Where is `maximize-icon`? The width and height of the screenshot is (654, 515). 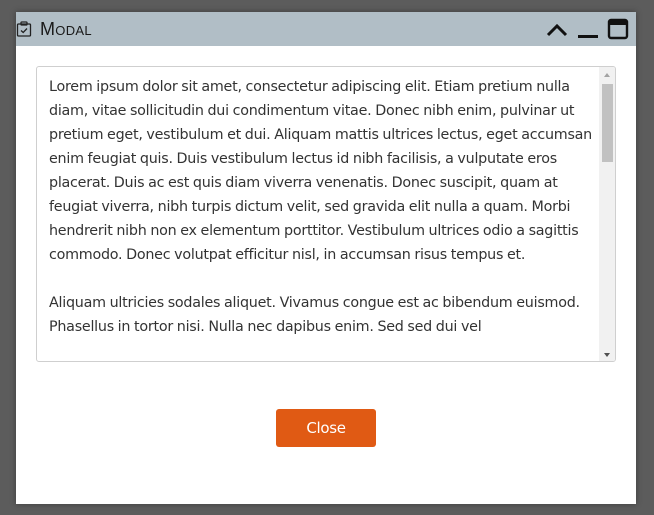
maximize-icon is located at coordinates (618, 29).